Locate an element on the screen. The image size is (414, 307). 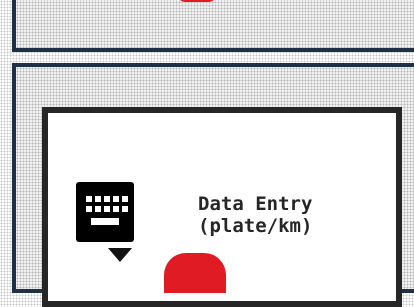
arrow-down-icon is located at coordinates (120, 255).